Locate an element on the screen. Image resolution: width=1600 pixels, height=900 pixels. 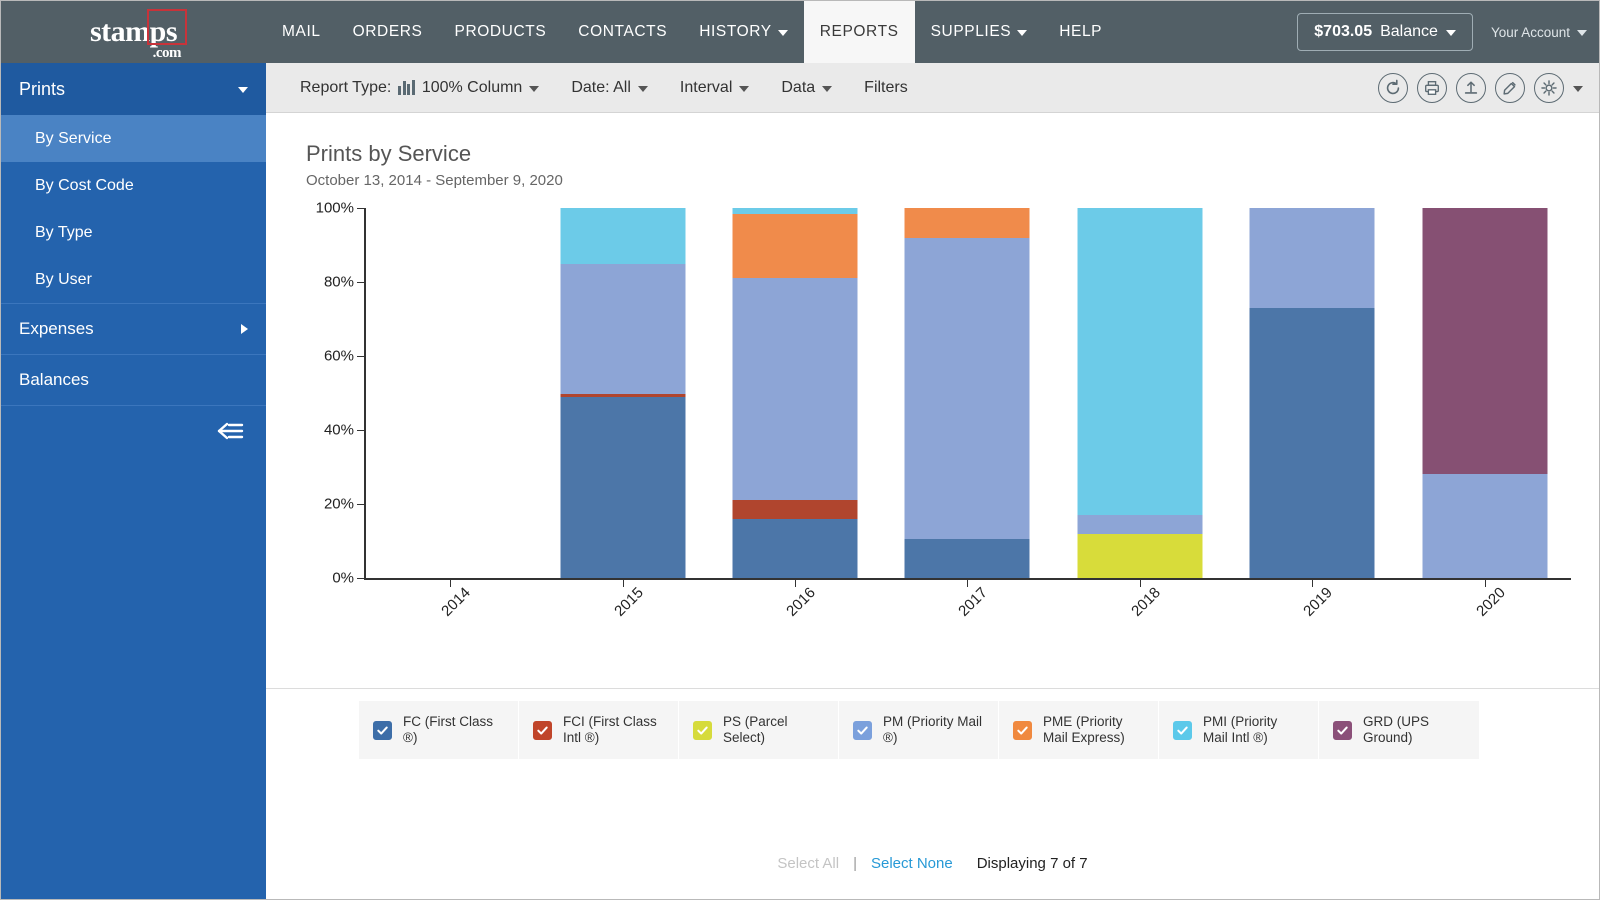
settings-button is located at coordinates (1549, 88).